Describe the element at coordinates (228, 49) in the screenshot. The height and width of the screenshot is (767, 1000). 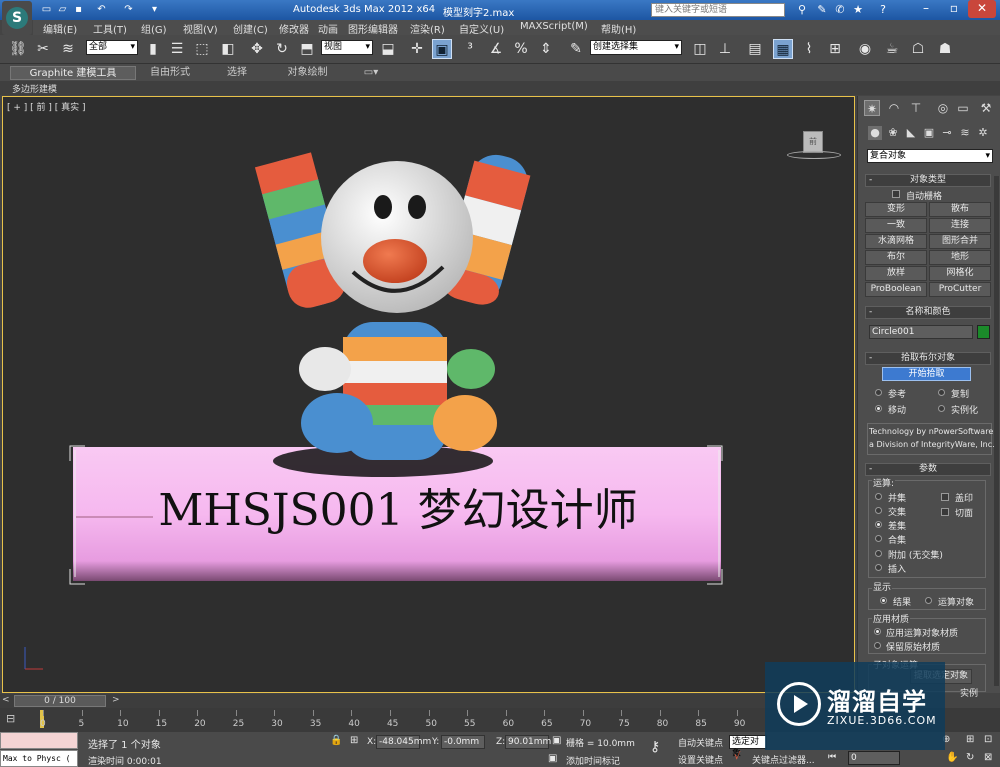
I see `window-crossing-icon: ◧` at that location.